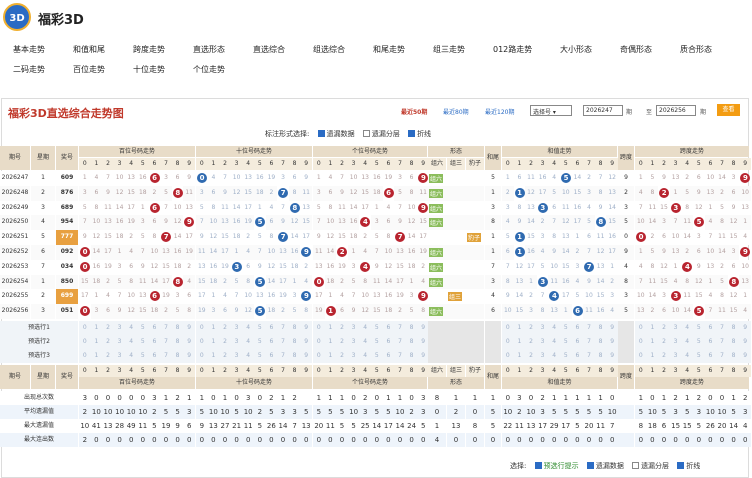 Image resolution: width=752 pixels, height=478 pixels. What do you see at coordinates (576, 49) in the screenshot?
I see `nav-item: 大小形态` at bounding box center [576, 49].